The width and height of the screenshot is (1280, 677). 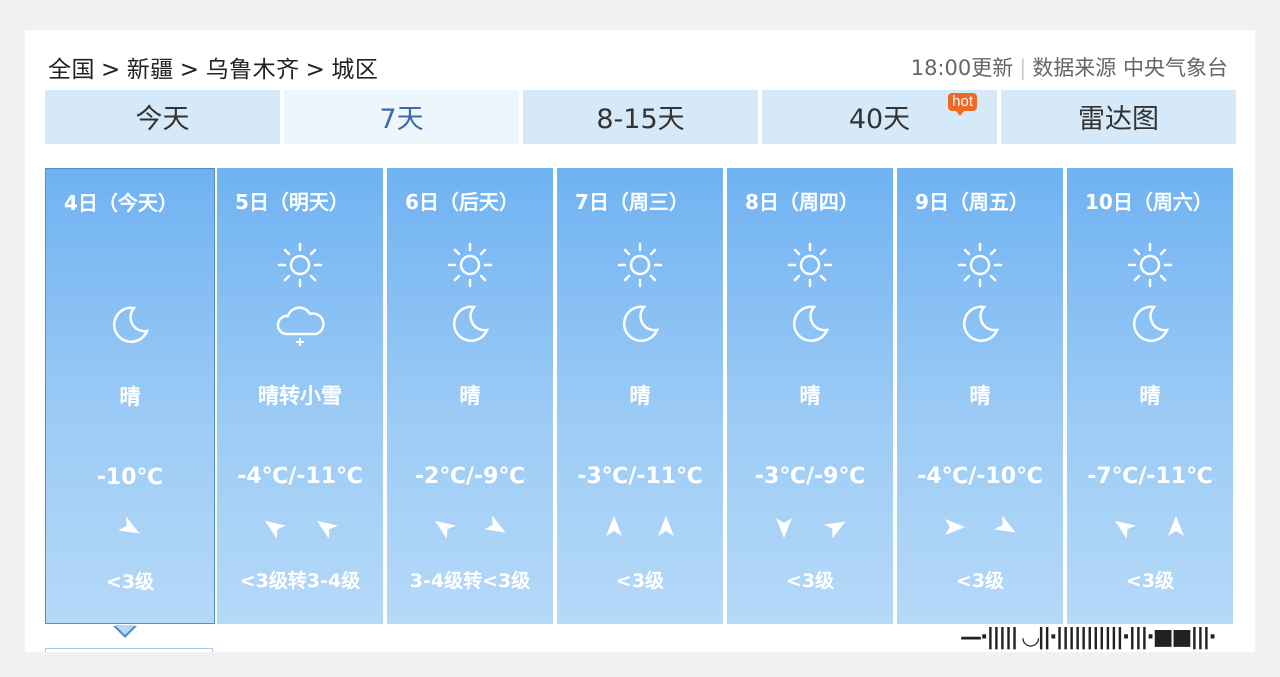 I want to click on day-date: 4日（今天）, so click(x=121, y=203).